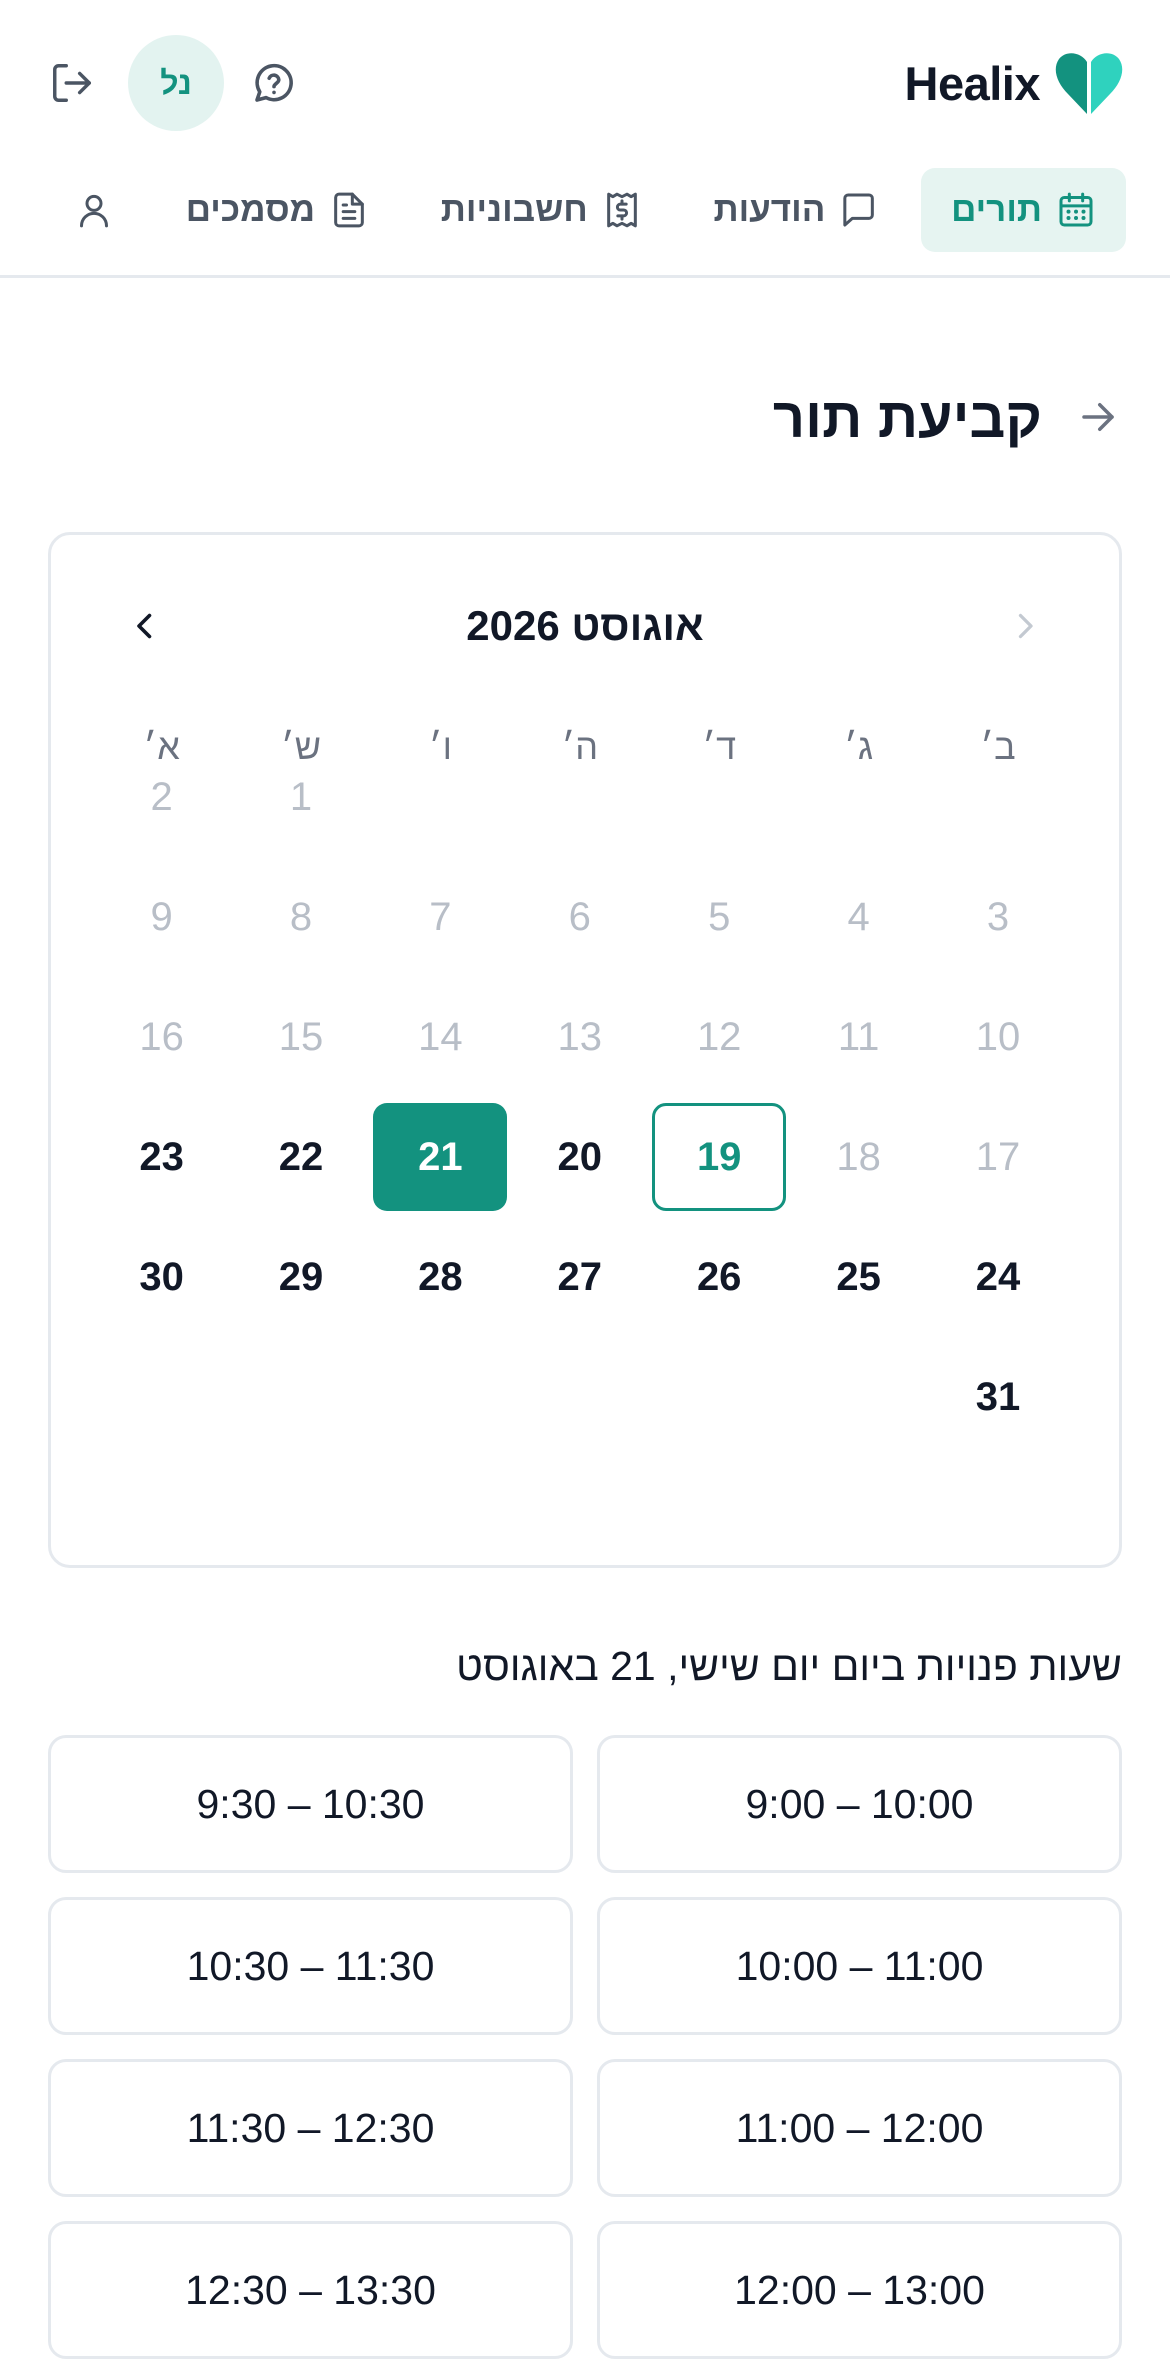  I want to click on calendar-day: 29, so click(301, 1277).